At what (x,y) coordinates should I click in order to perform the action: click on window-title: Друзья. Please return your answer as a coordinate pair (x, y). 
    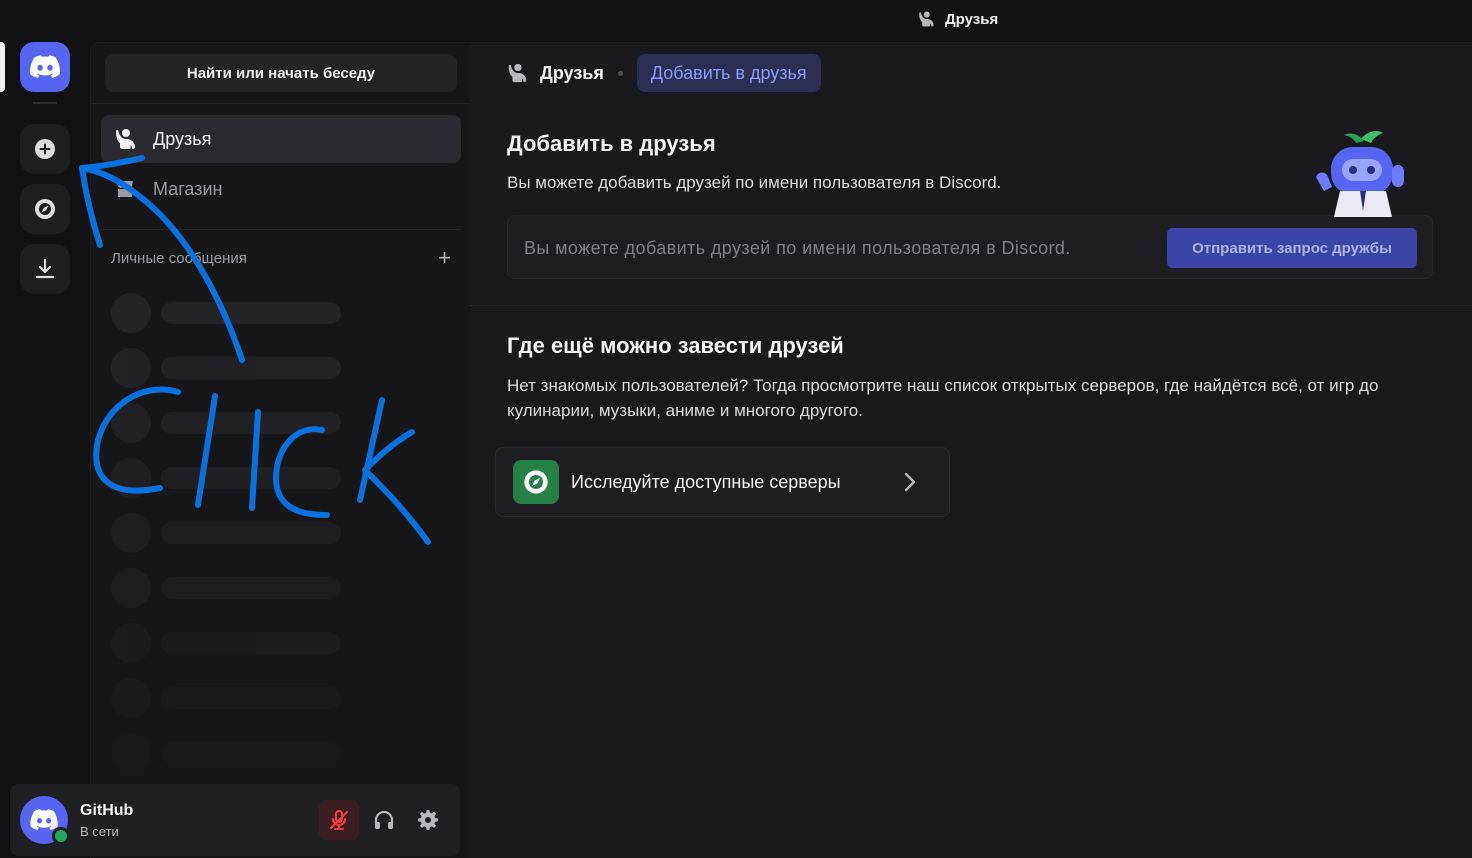
    Looking at the image, I should click on (972, 19).